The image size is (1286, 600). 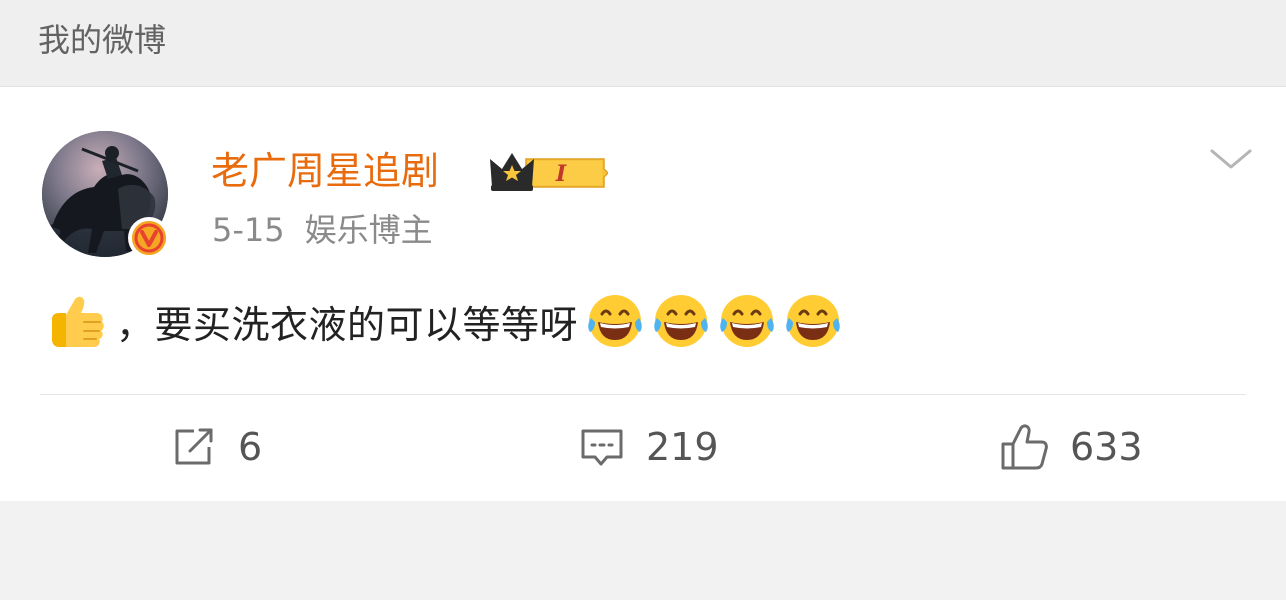 I want to click on like-icon, so click(x=1024, y=447).